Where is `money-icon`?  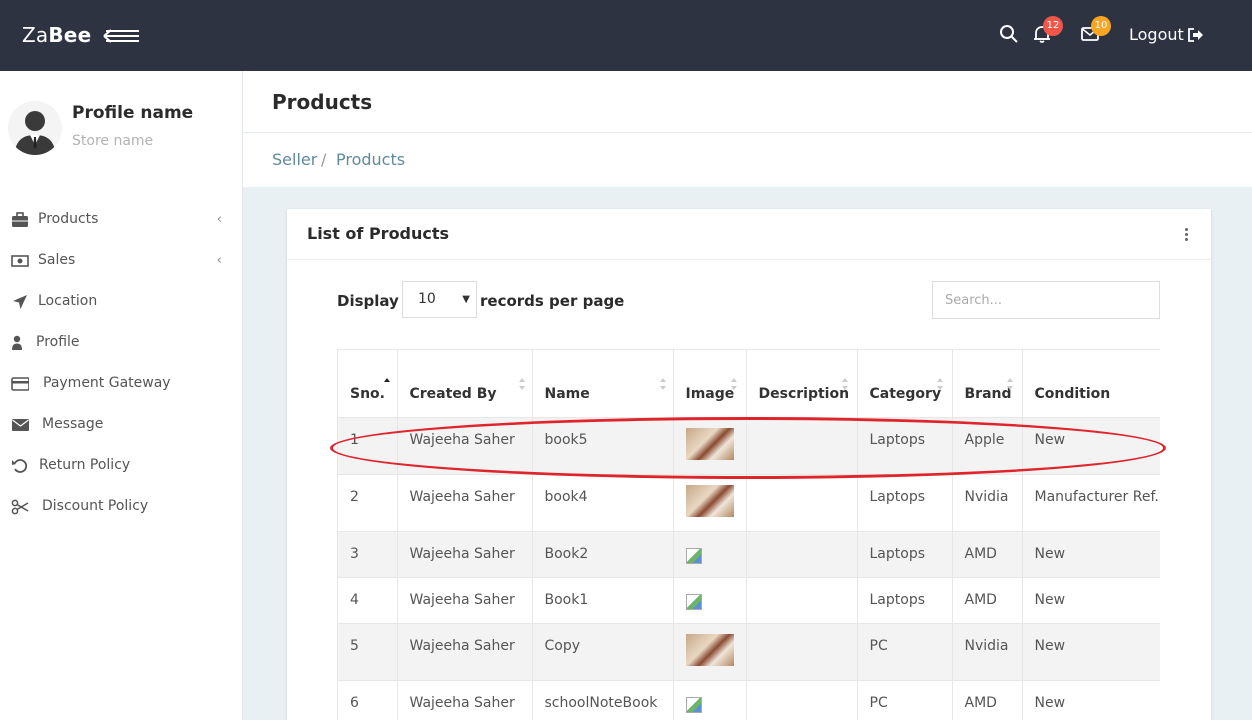 money-icon is located at coordinates (20, 261).